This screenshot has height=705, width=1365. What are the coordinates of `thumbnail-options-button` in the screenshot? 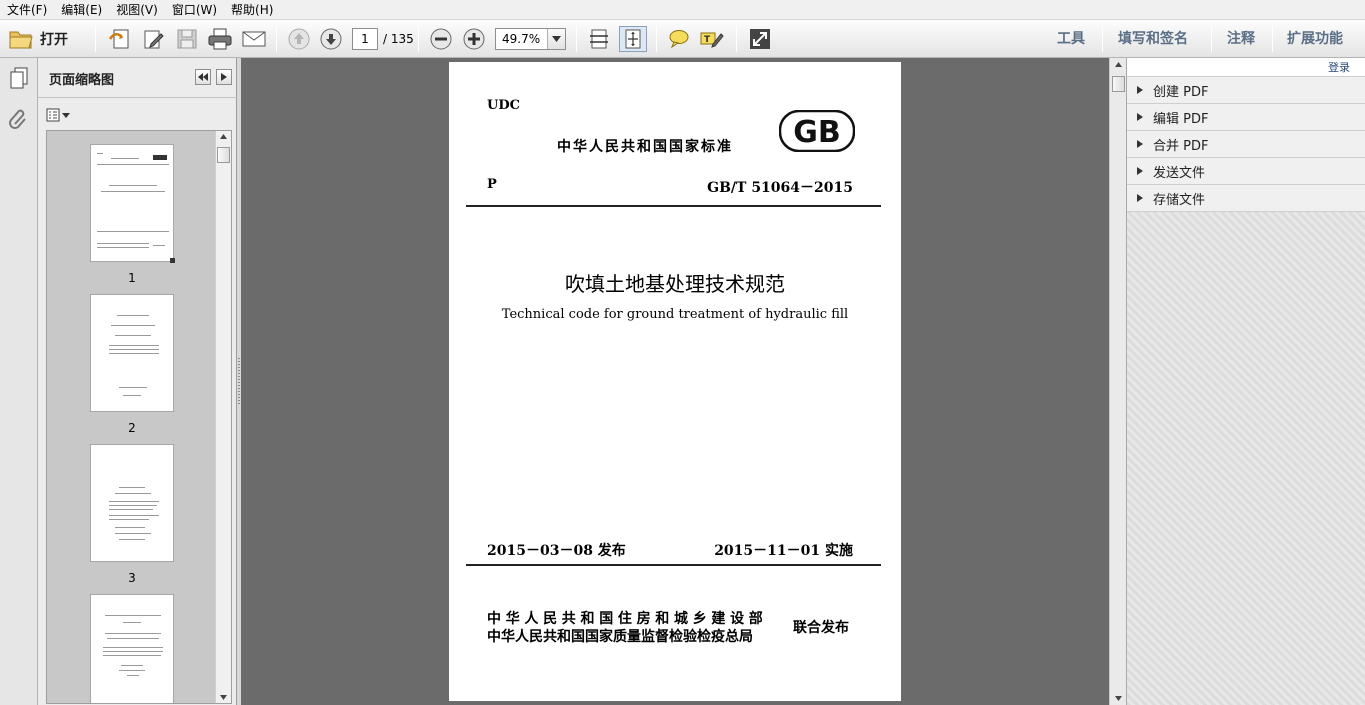 It's located at (59, 115).